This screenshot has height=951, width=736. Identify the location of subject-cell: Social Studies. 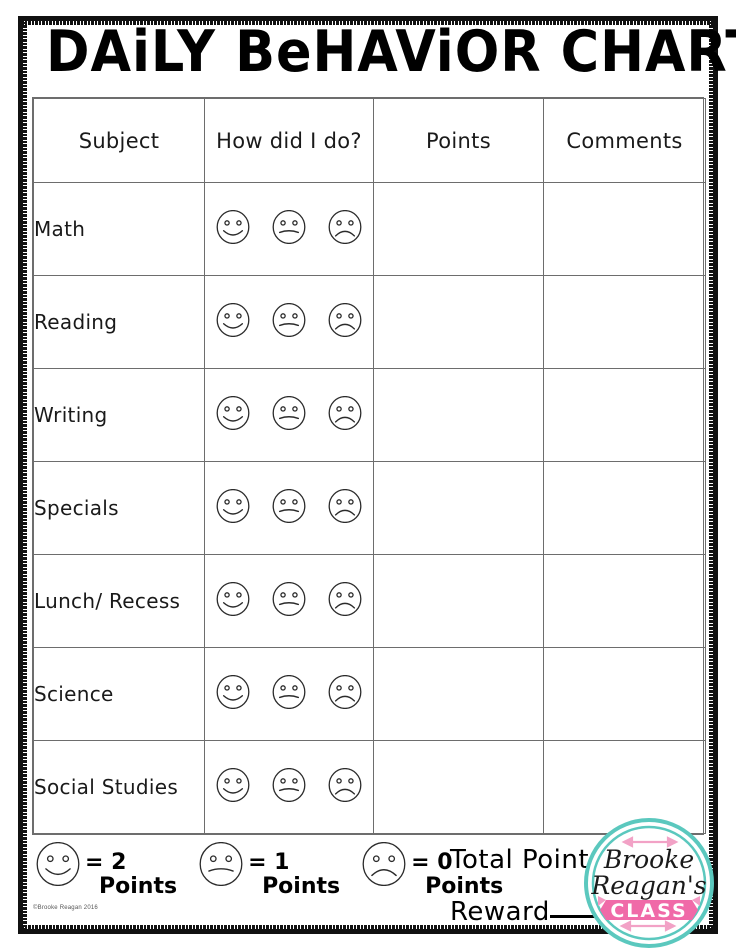
(119, 787).